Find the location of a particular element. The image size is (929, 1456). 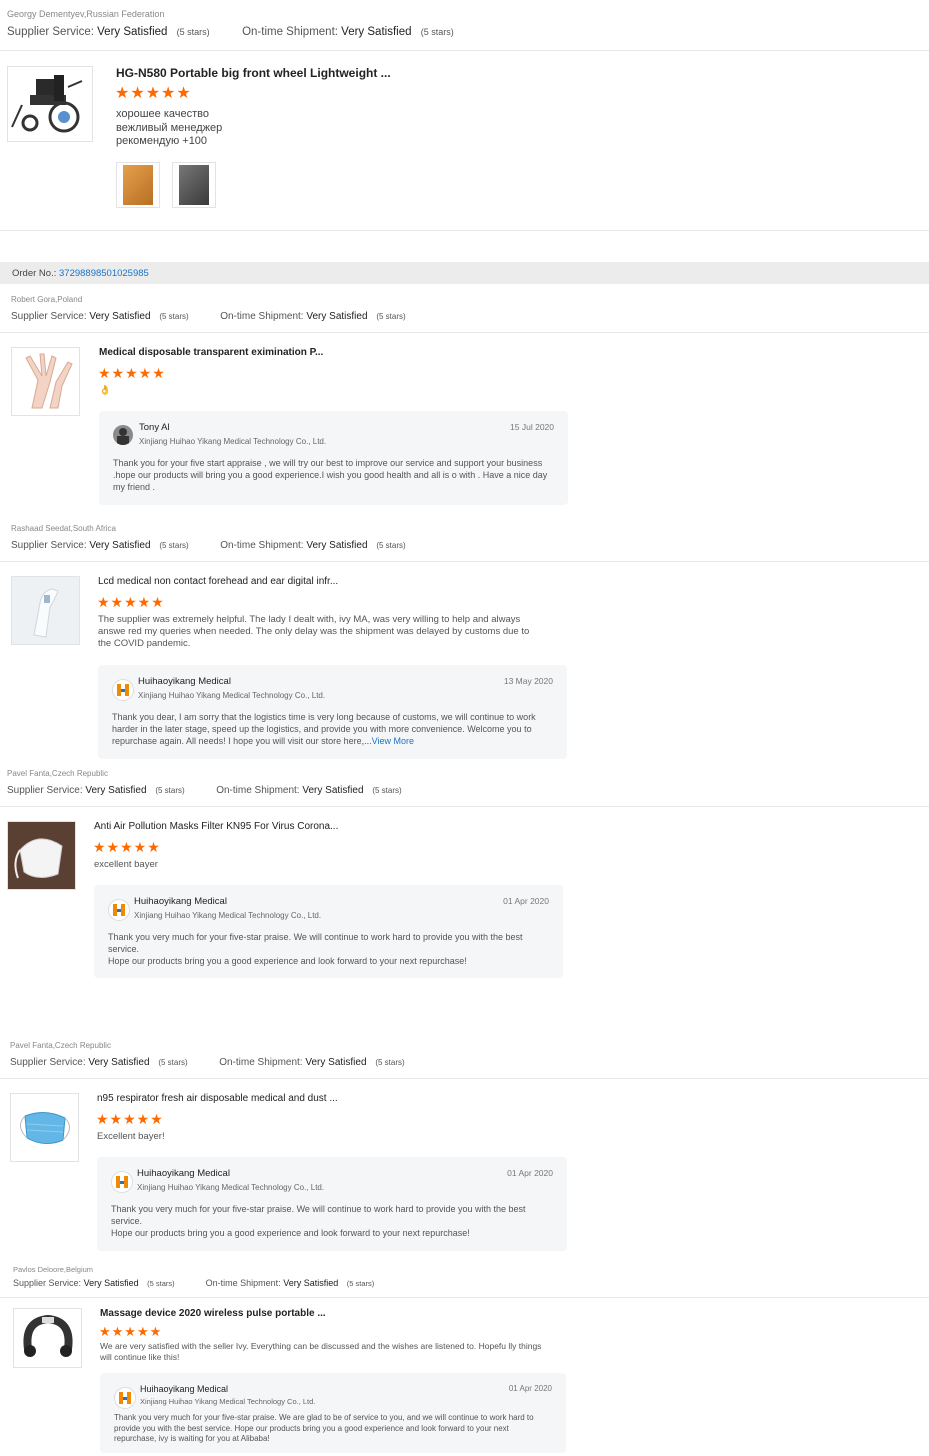

review-text: Excellent bayer! is located at coordinates (131, 1136).